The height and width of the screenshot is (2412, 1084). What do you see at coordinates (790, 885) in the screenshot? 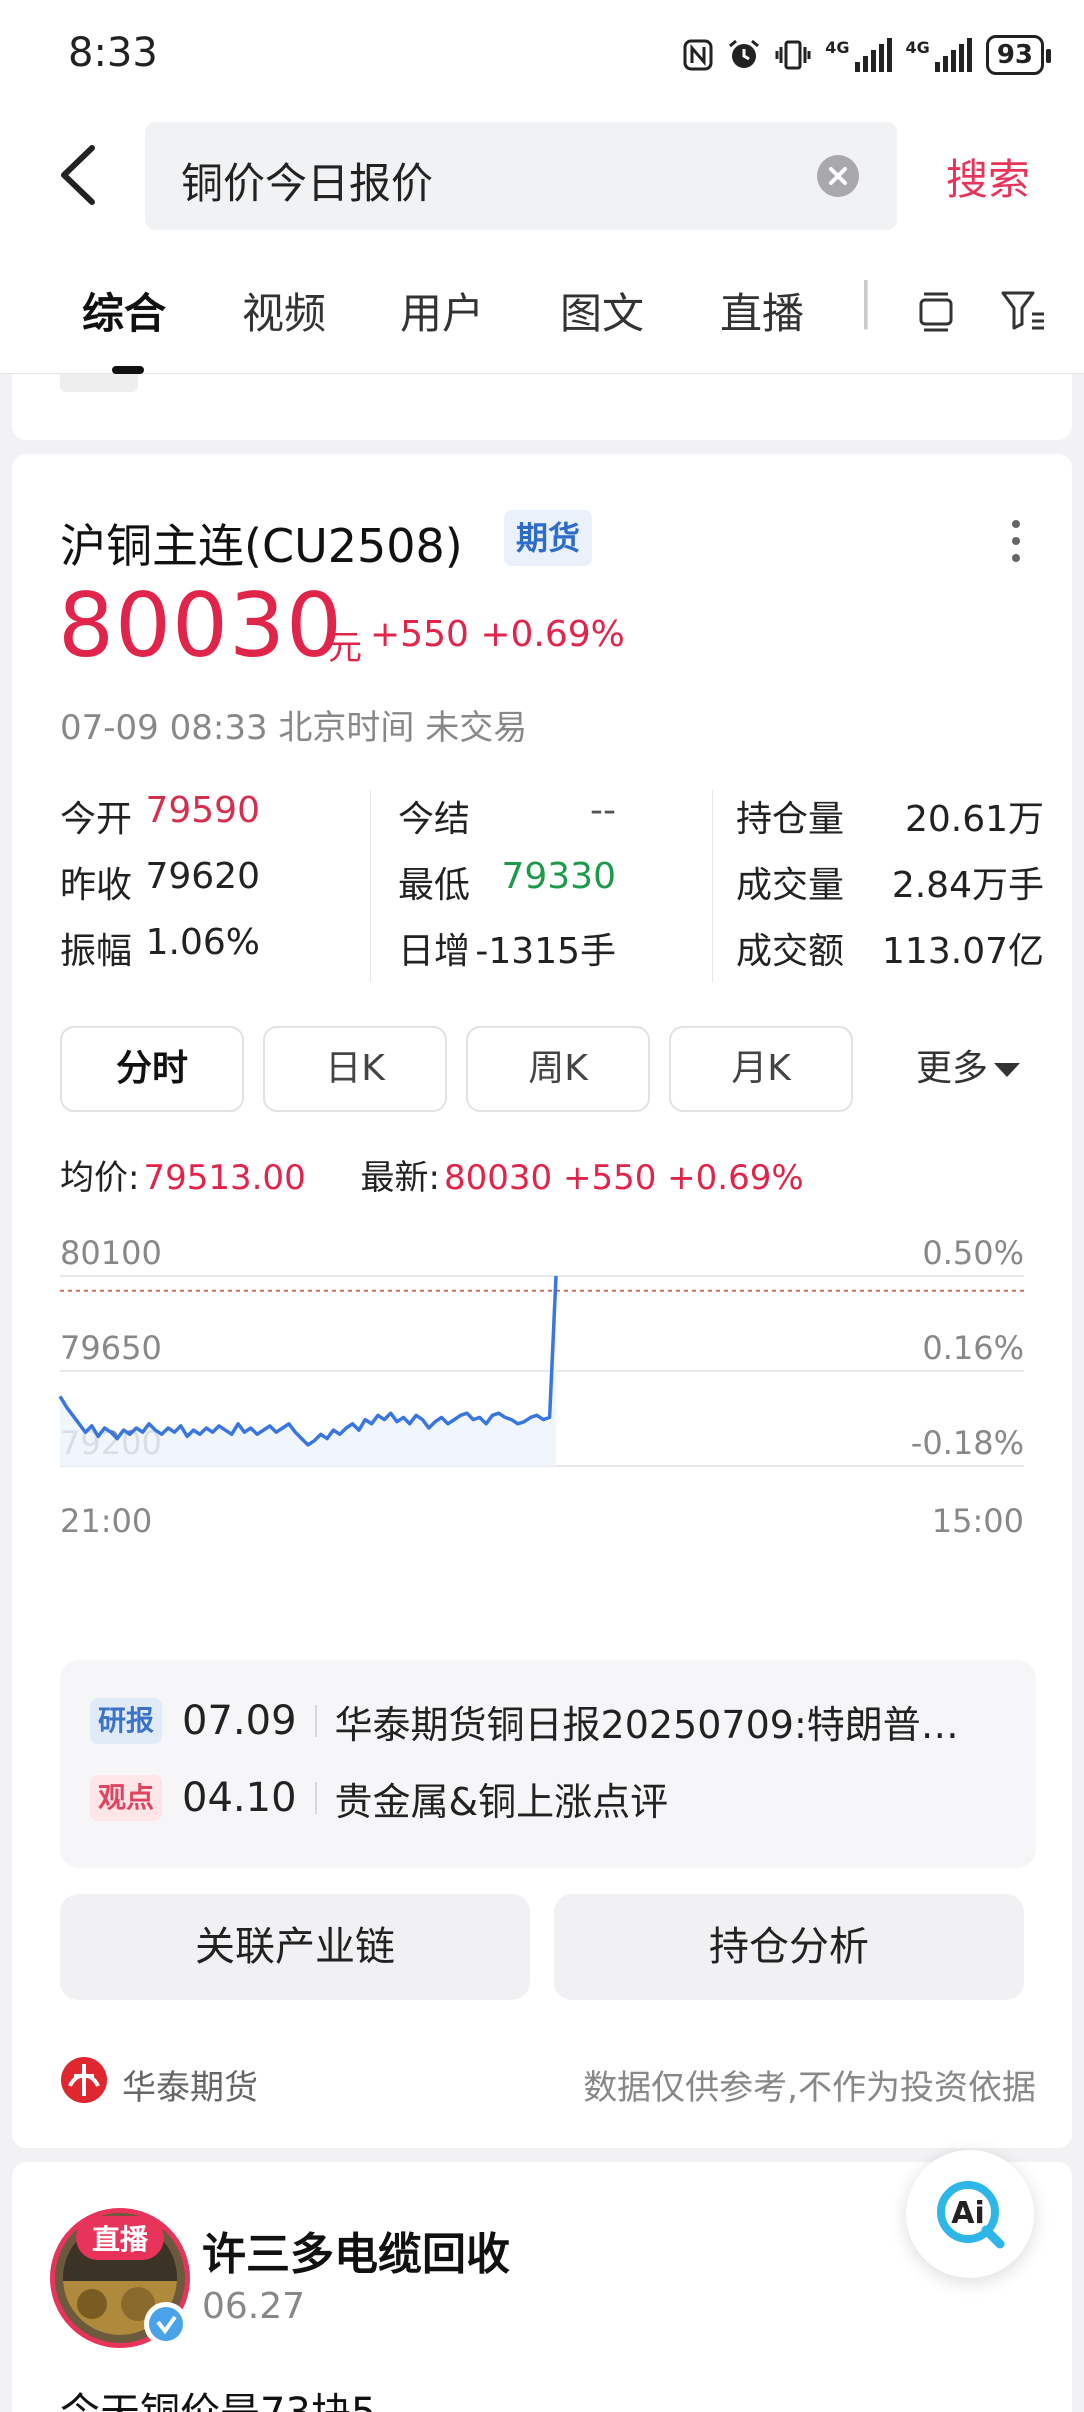
I see `stat-label: 成交量` at bounding box center [790, 885].